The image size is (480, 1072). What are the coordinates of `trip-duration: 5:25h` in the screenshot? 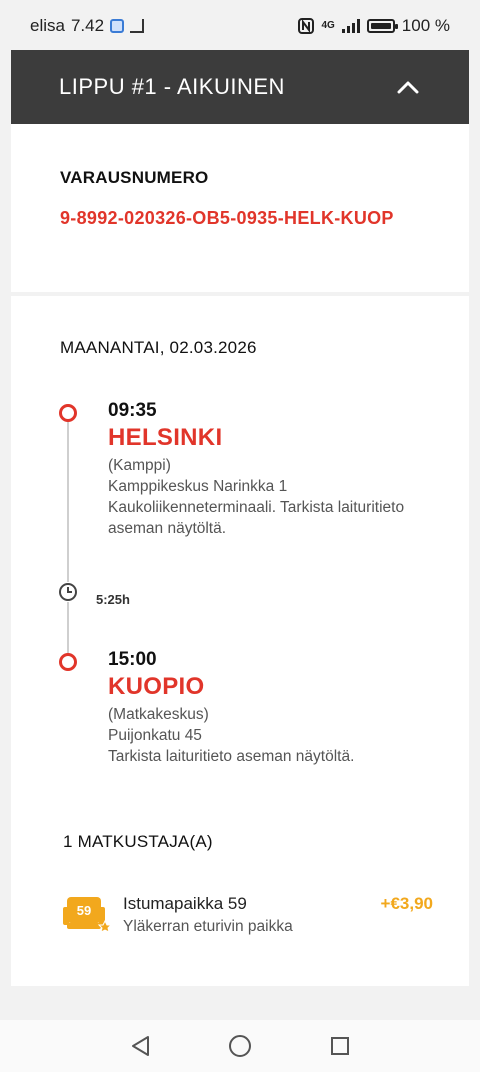 It's located at (113, 599).